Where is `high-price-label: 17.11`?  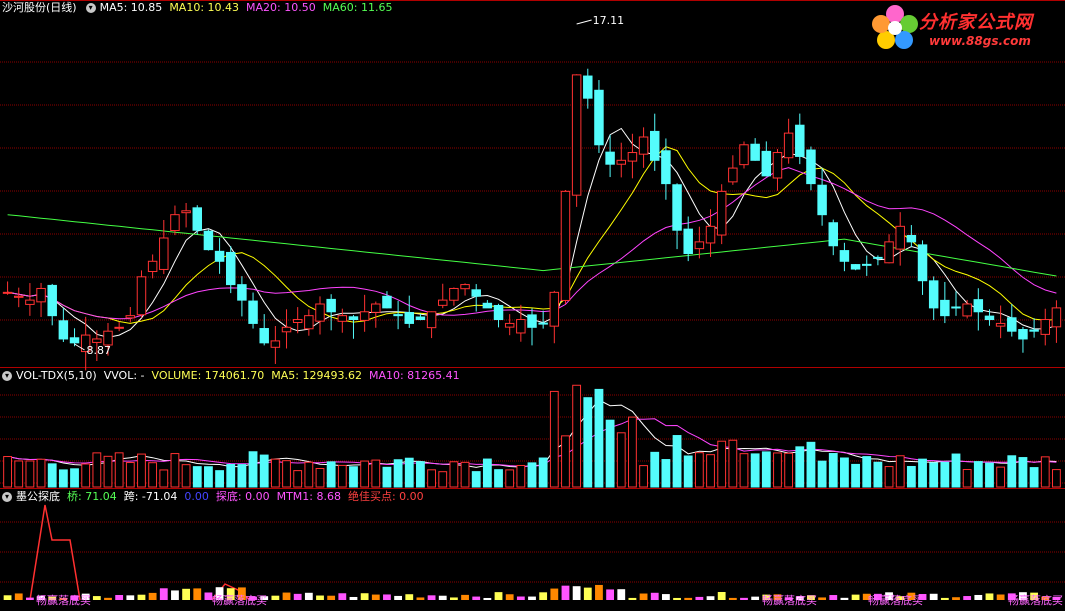
high-price-label: 17.11 is located at coordinates (609, 20).